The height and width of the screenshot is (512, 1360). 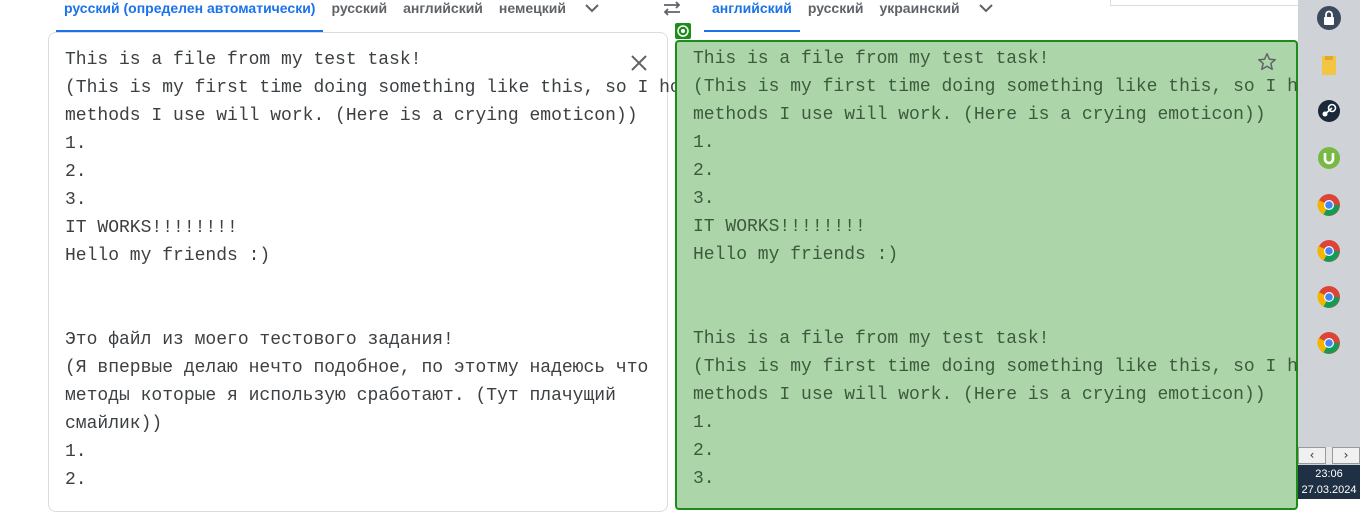 What do you see at coordinates (1329, 18) in the screenshot?
I see `lock-icon` at bounding box center [1329, 18].